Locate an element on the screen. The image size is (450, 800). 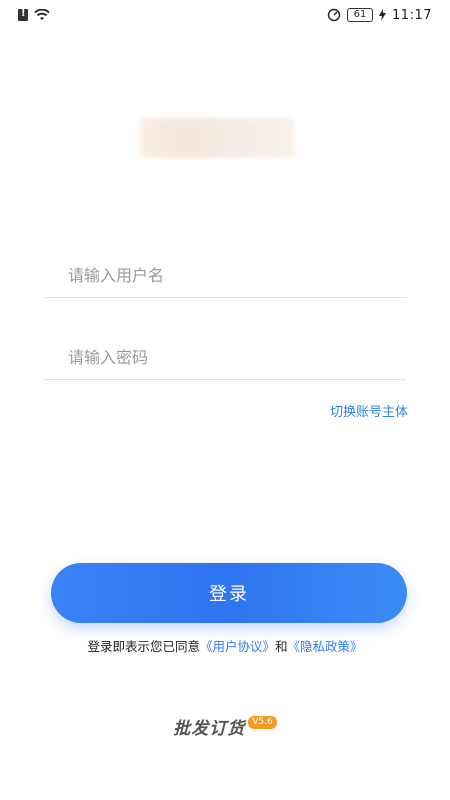
privacy-policy-link: 《隐私政策》 is located at coordinates (325, 646).